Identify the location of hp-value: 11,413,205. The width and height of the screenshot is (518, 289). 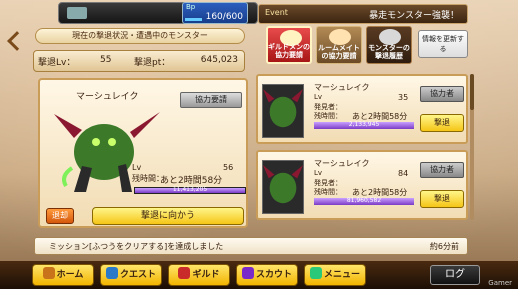
(190, 189).